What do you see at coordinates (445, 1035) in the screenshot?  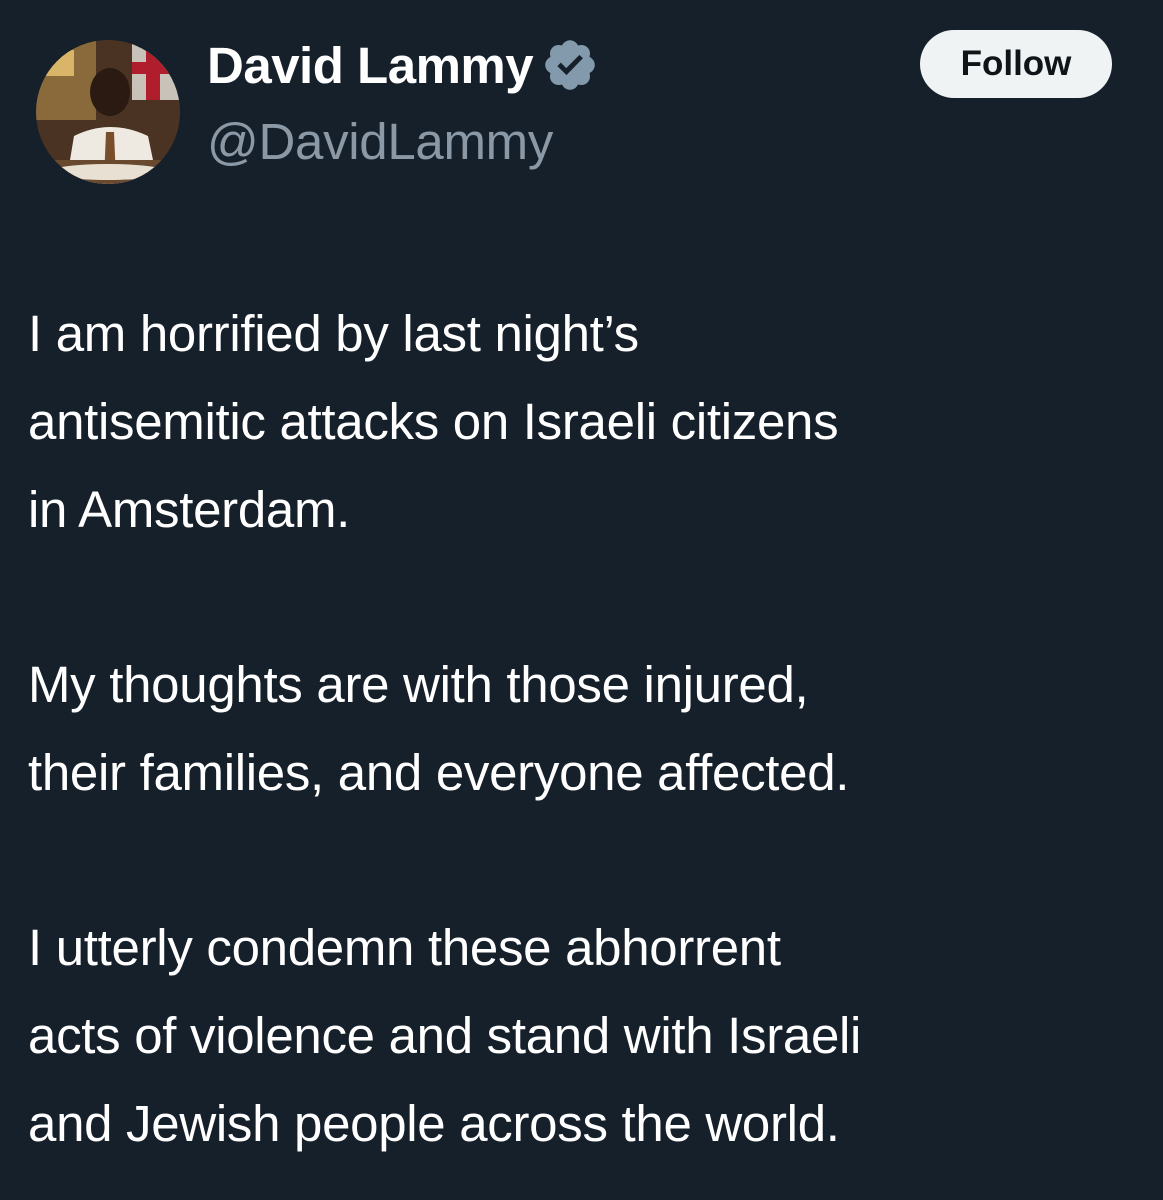 I see `tweet-line: acts of violence and stand with Israeli` at bounding box center [445, 1035].